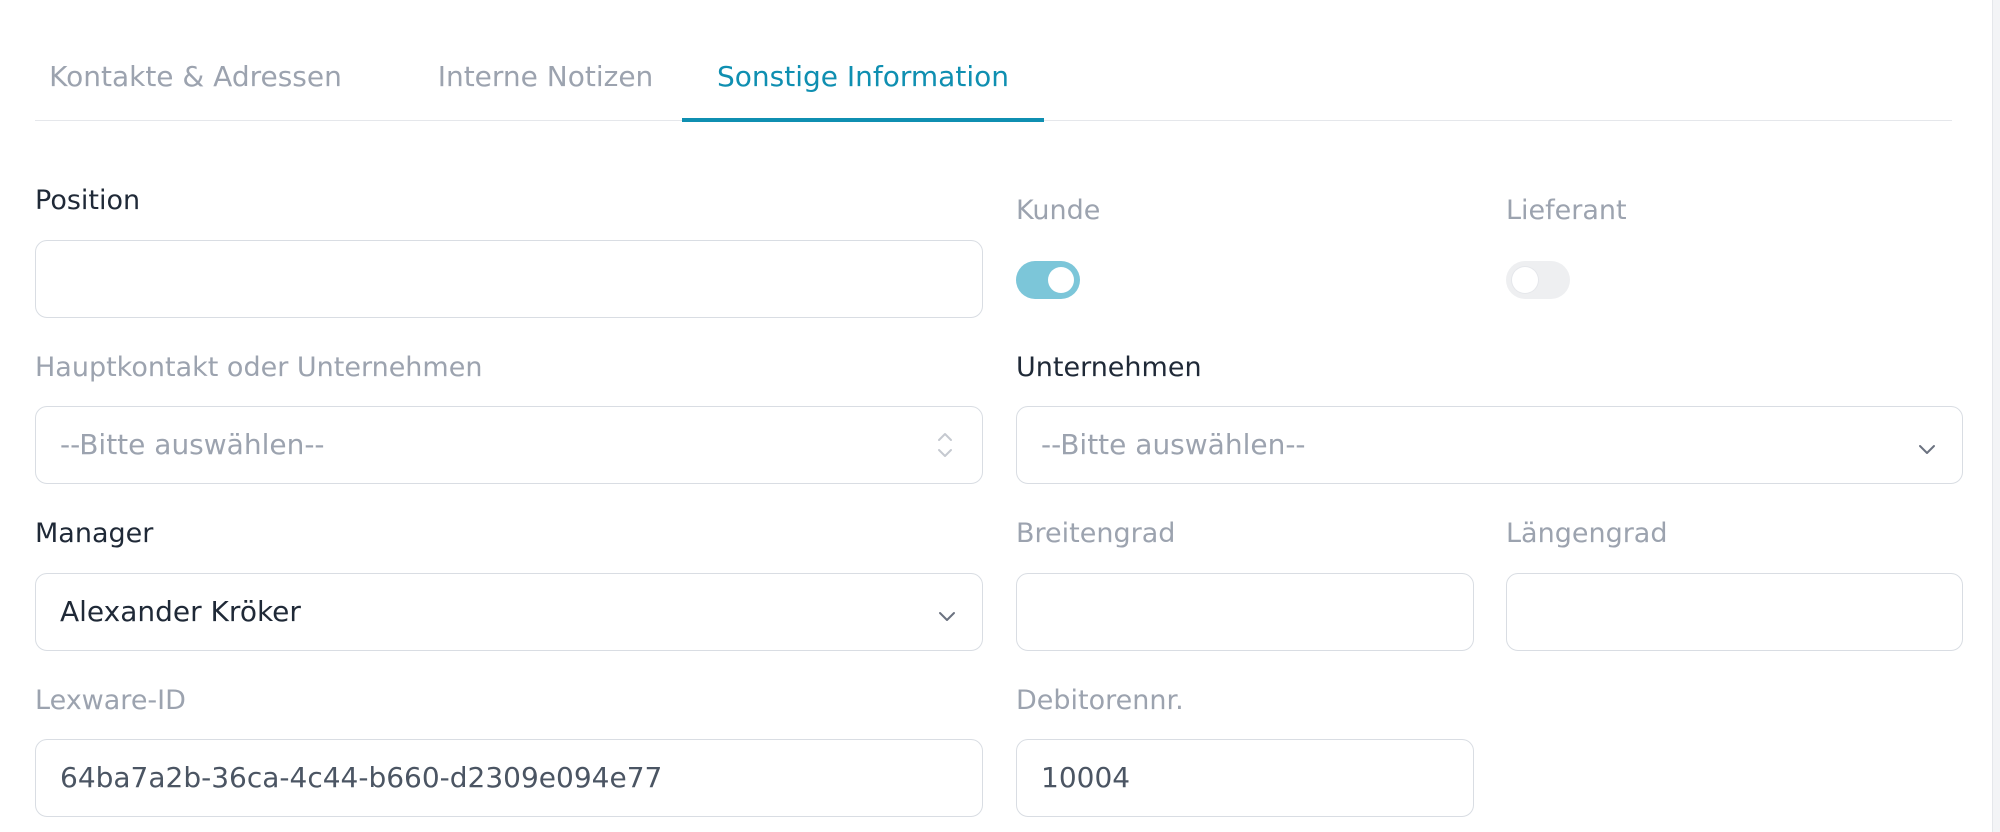 The image size is (2000, 832). What do you see at coordinates (1173, 444) in the screenshot?
I see `unternehmen-placeholder: --Bitte auswählen--` at bounding box center [1173, 444].